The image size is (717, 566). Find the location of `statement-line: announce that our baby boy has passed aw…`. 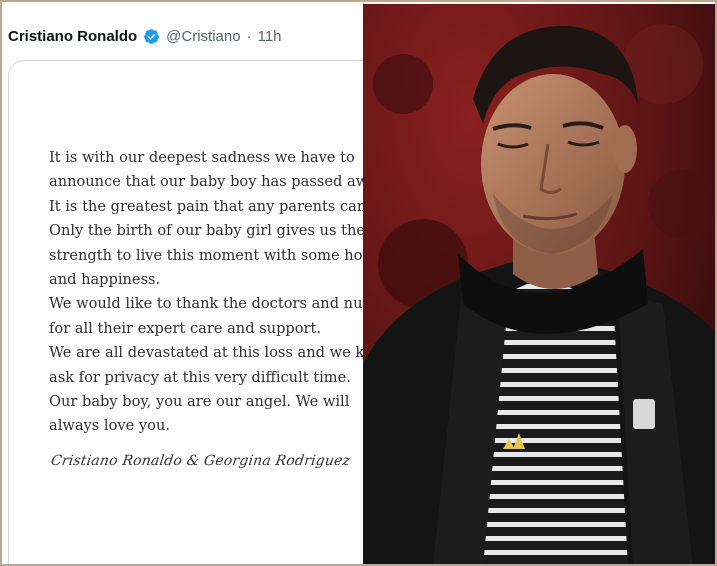

statement-line: announce that our baby boy has passed aw… is located at coordinates (215, 182).